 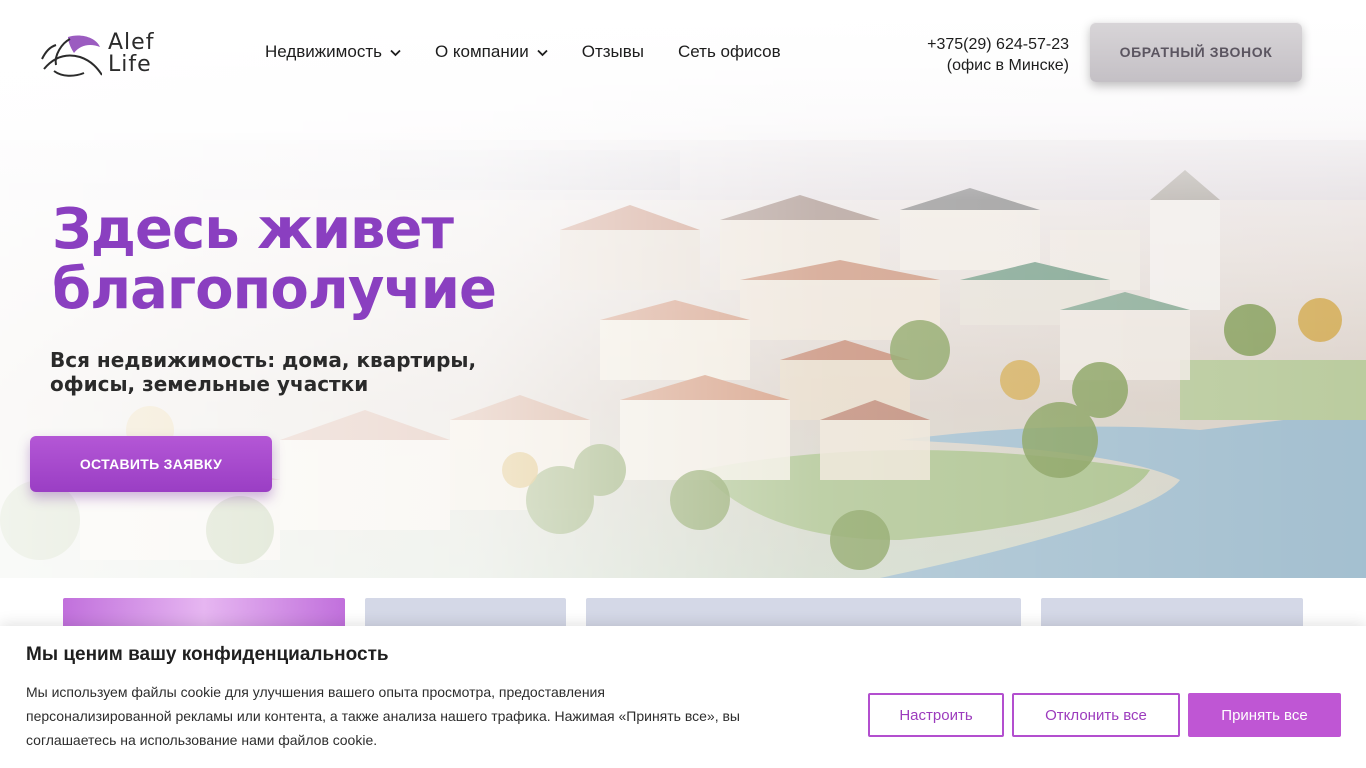 I want to click on nav-item-label: Сеть офисов, so click(x=729, y=51).